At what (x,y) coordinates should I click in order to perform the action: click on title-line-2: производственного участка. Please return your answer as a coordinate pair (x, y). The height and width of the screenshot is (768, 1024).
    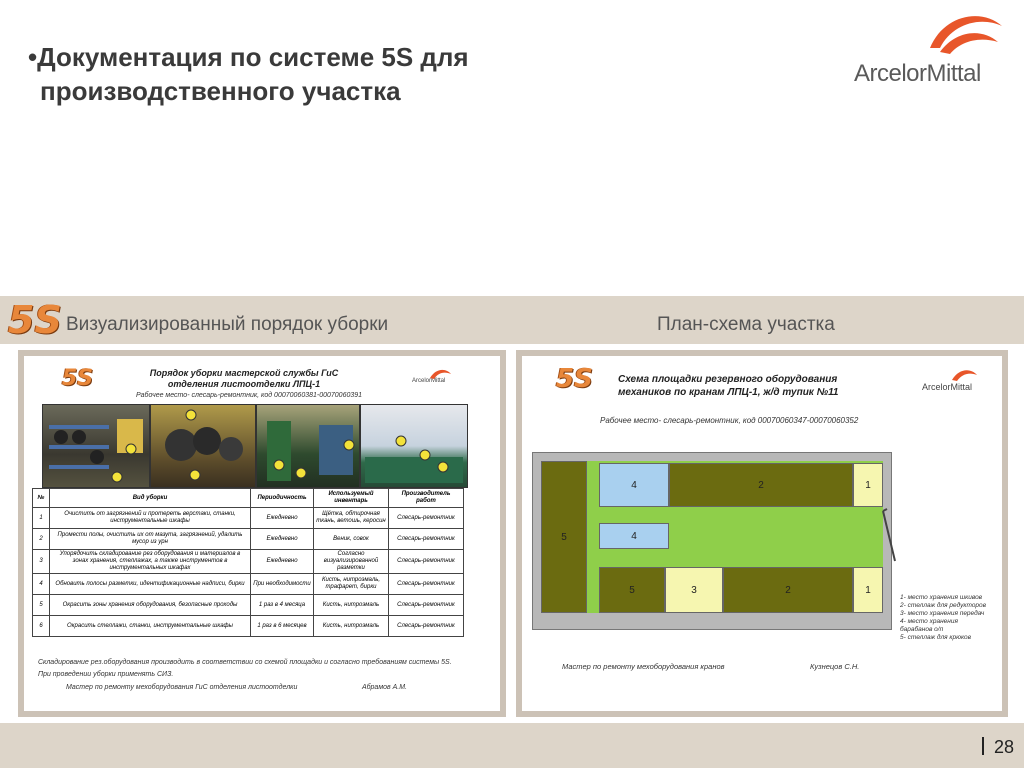
    Looking at the image, I should click on (220, 91).